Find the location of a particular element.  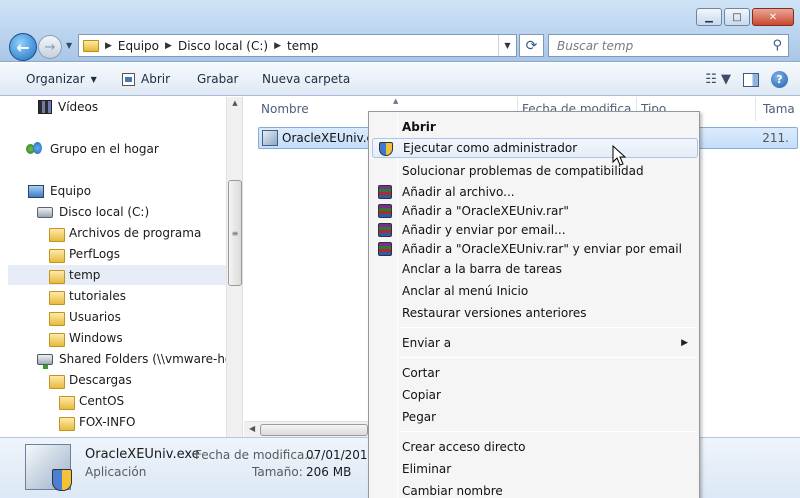

uac-shield-icon is located at coordinates (386, 149).